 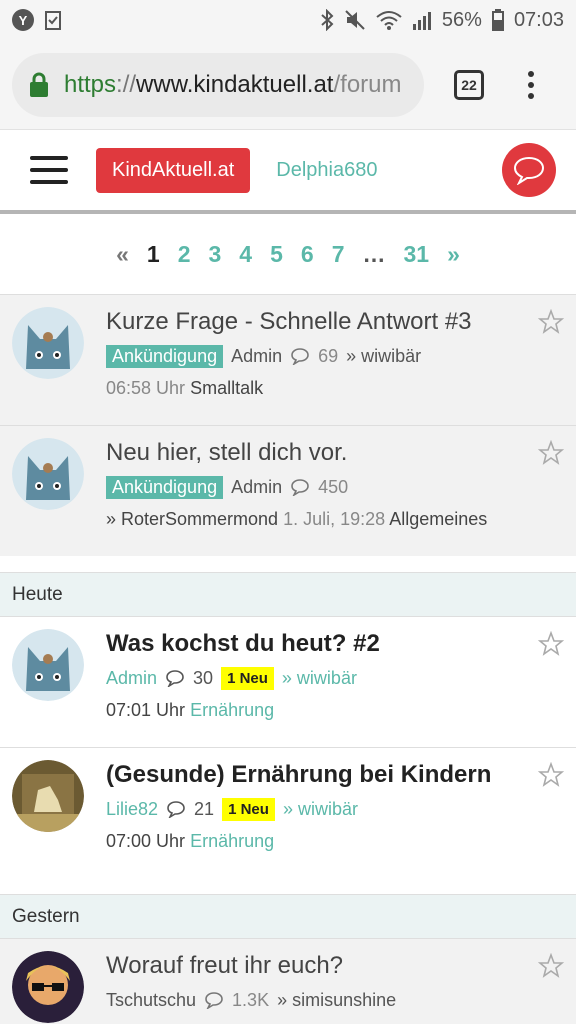 What do you see at coordinates (276, 254) in the screenshot?
I see `page-5: 5` at bounding box center [276, 254].